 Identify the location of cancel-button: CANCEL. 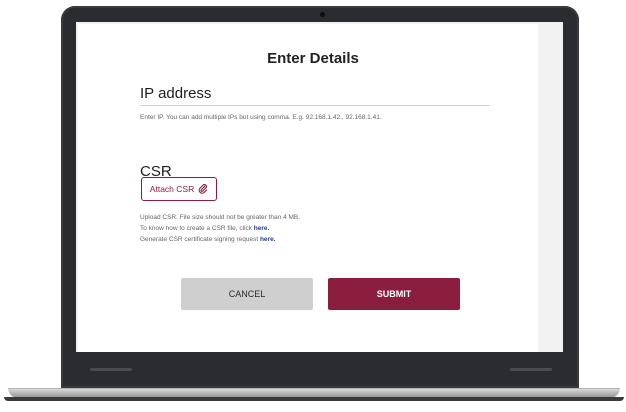
(247, 294).